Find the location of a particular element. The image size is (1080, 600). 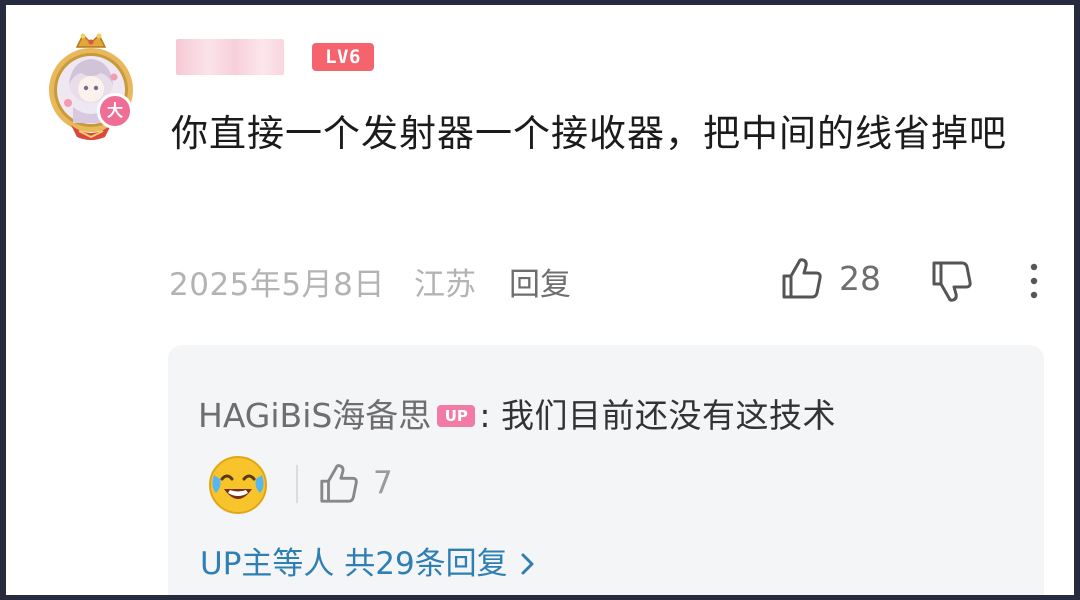

view-more-replies-link: UP主等人 共29条回复 is located at coordinates (368, 560).